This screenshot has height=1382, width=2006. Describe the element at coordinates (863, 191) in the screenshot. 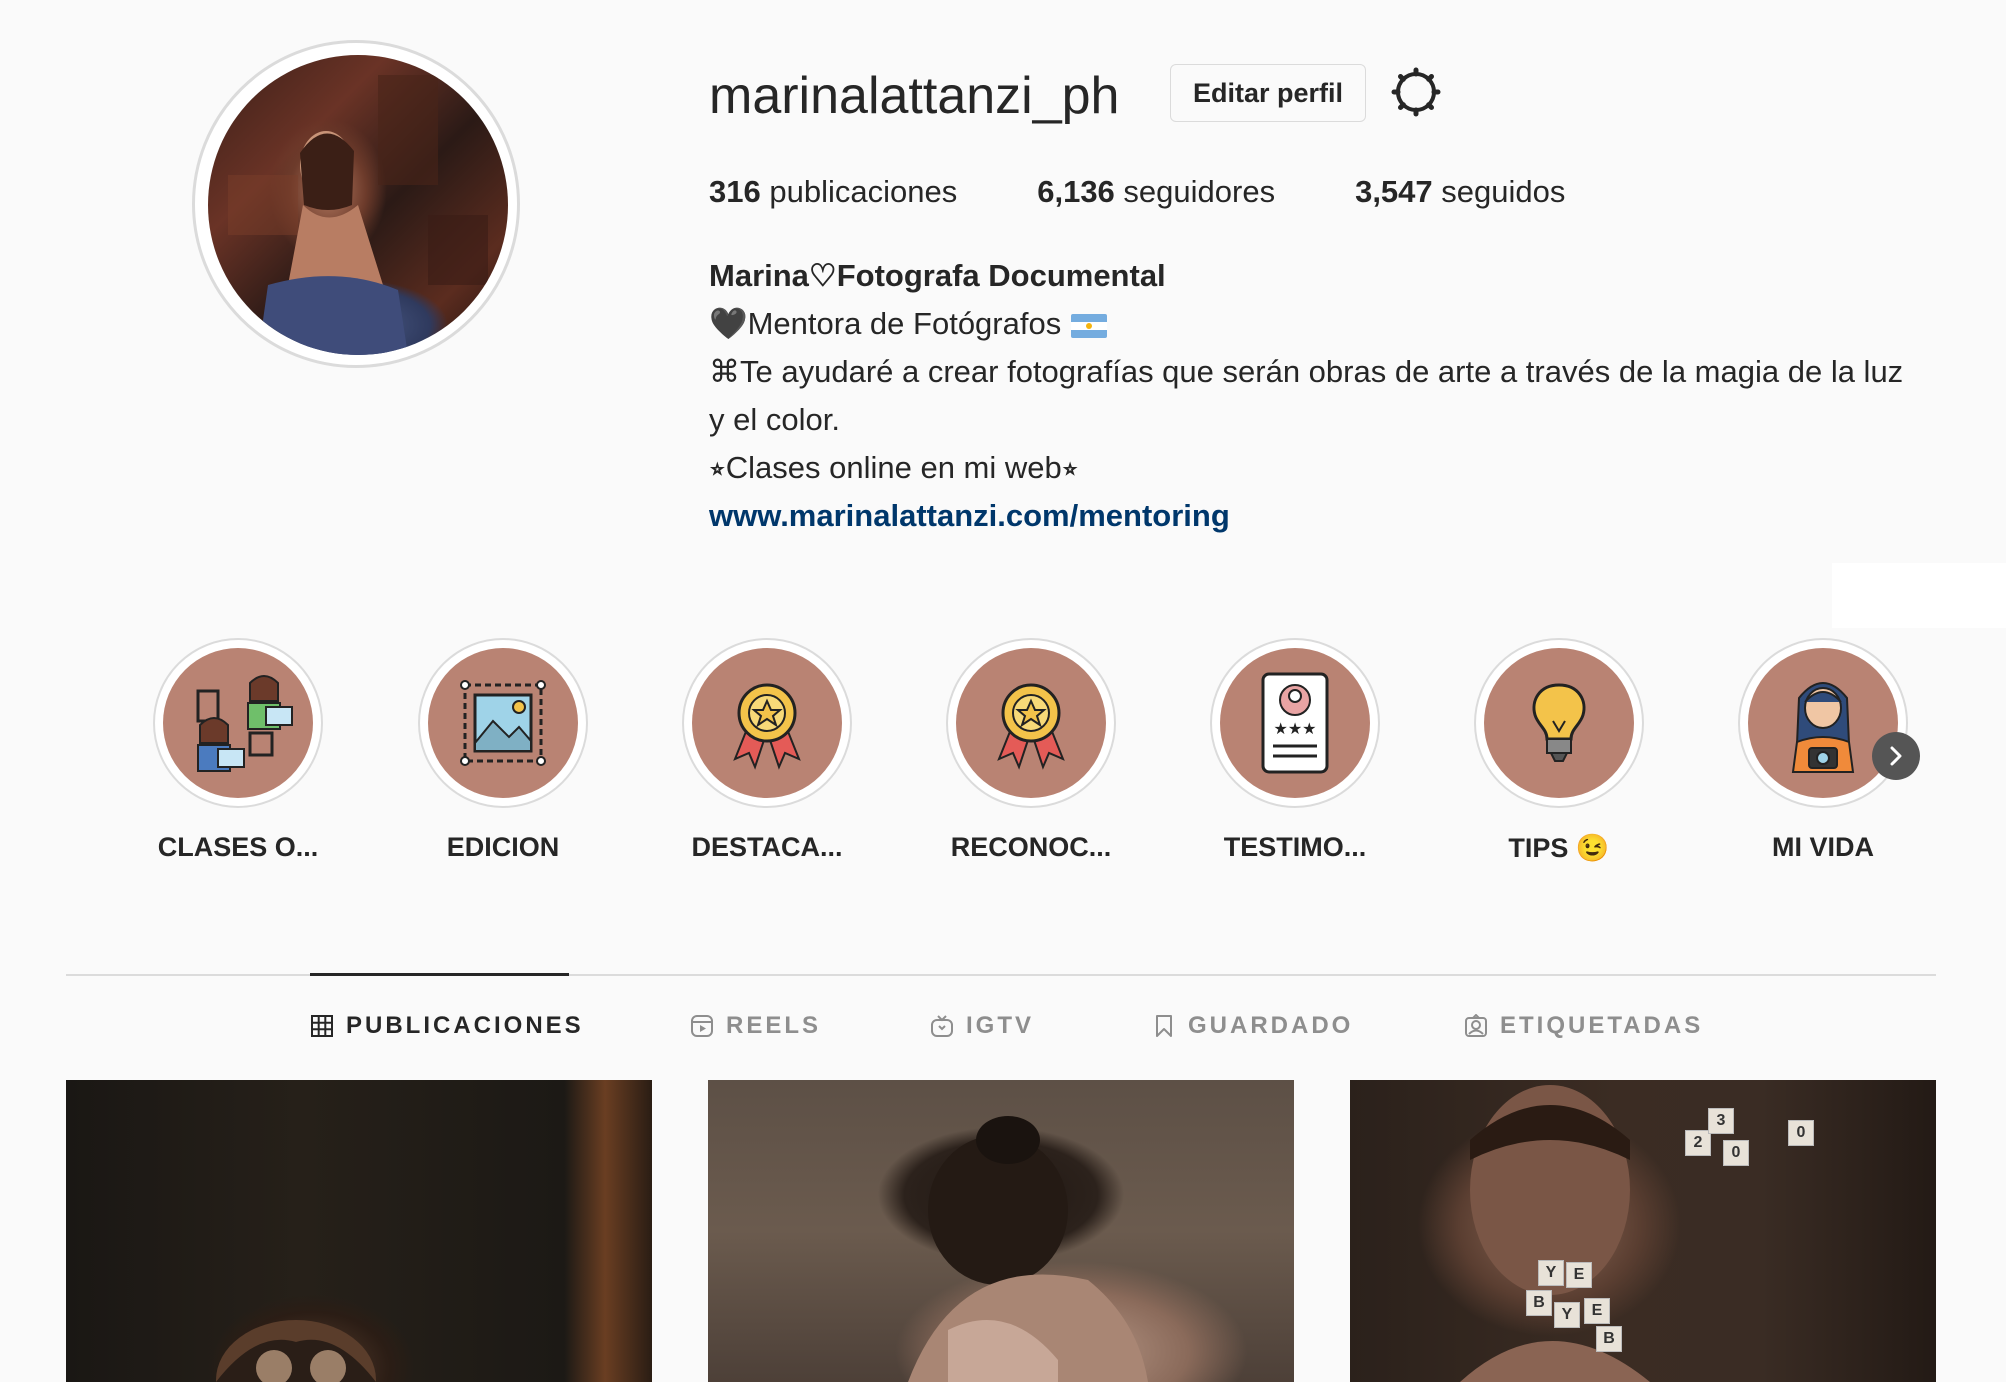

I see `posts-label: publicaciones` at that location.